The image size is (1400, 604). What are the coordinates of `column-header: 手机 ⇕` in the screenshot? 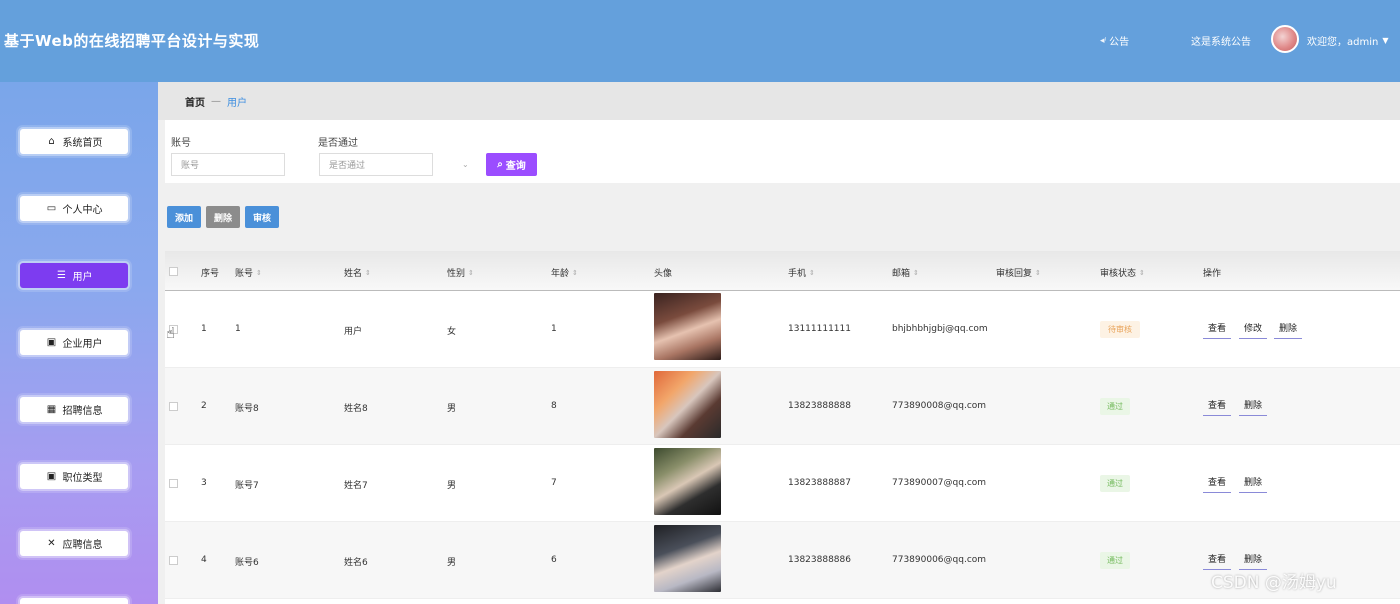 It's located at (801, 273).